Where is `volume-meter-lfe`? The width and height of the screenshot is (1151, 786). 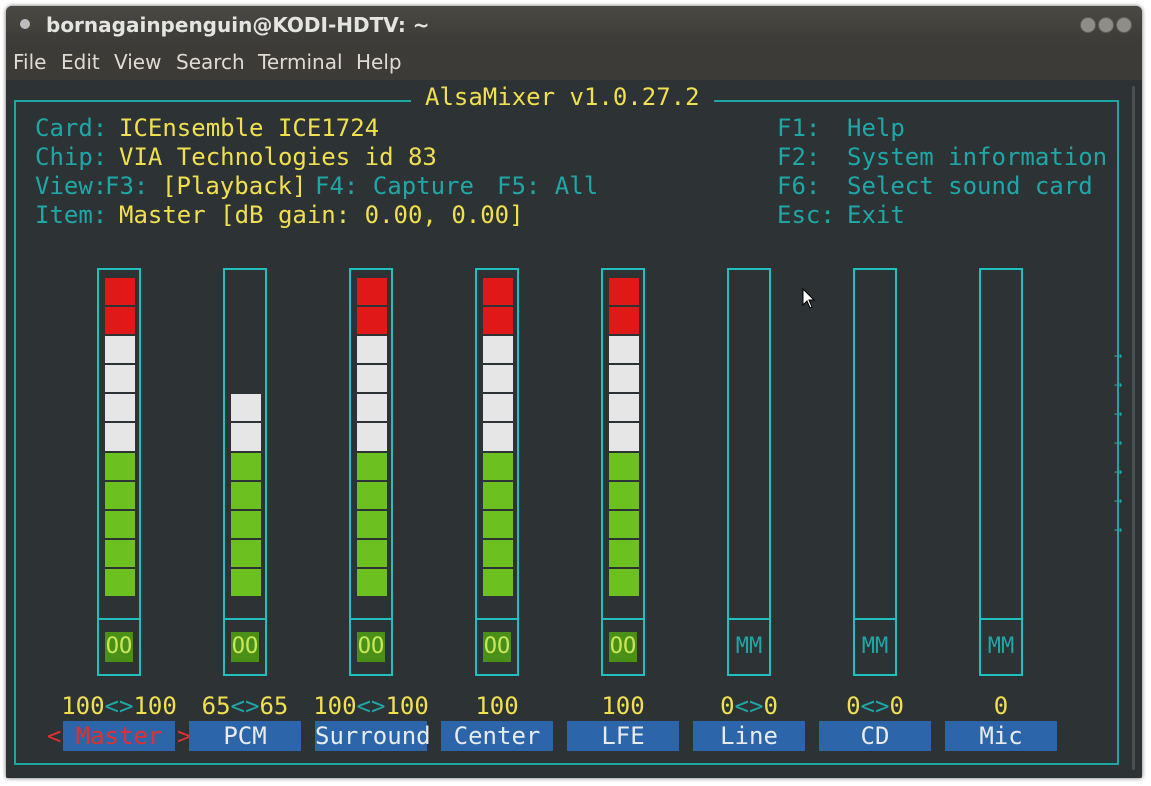 volume-meter-lfe is located at coordinates (623, 472).